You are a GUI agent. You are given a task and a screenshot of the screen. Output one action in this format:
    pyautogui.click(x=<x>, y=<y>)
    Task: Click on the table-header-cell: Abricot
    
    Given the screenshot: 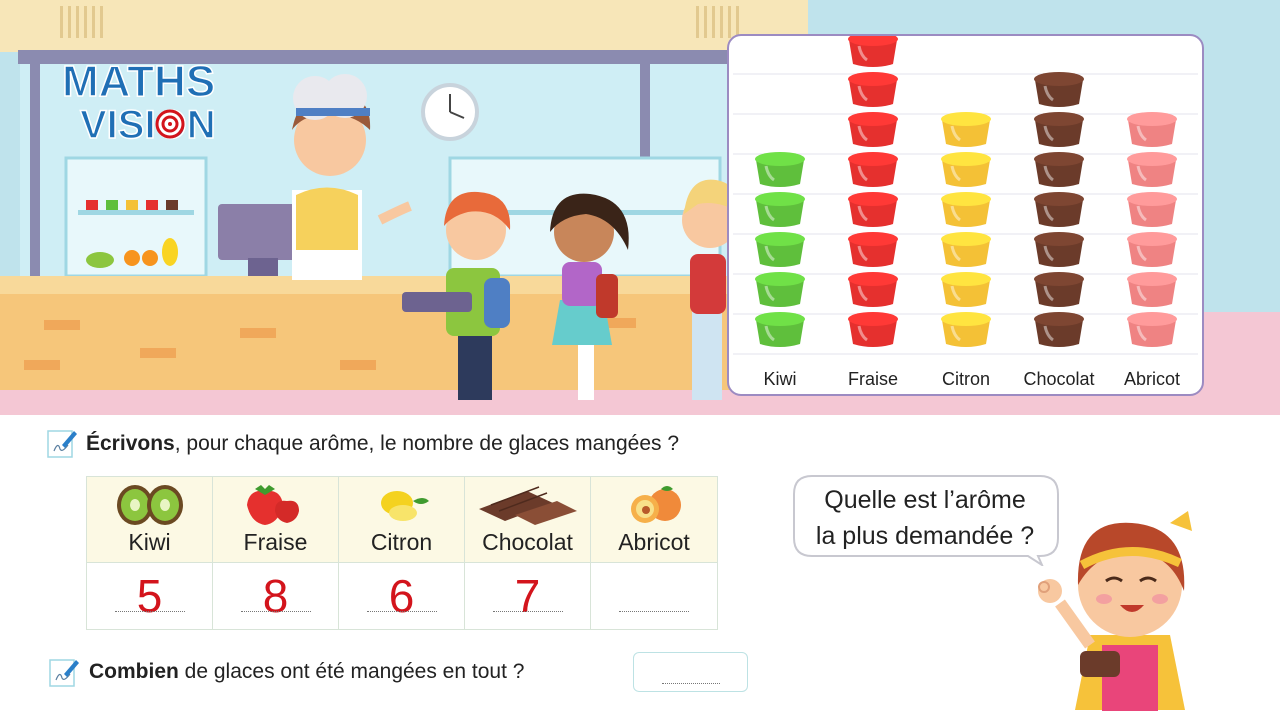 What is the action you would take?
    pyautogui.click(x=654, y=520)
    